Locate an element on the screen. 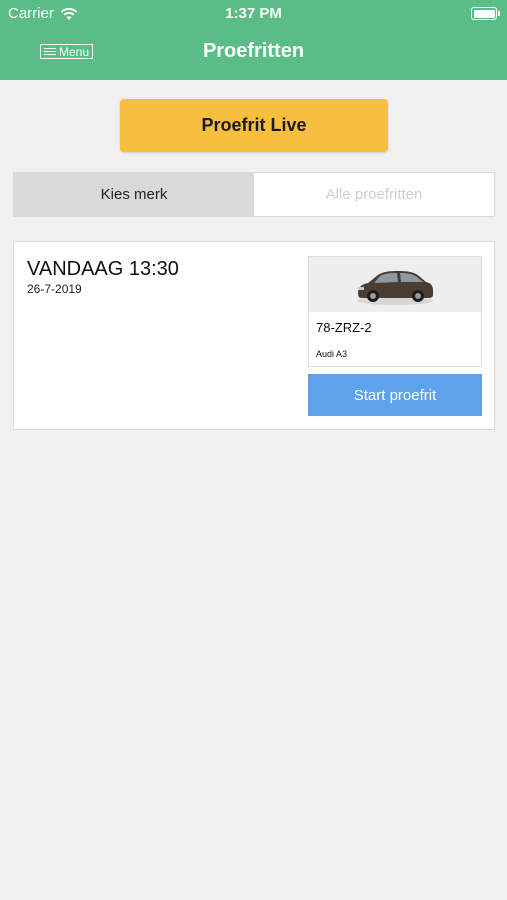 The width and height of the screenshot is (507, 900). battery-icon is located at coordinates (485, 13).